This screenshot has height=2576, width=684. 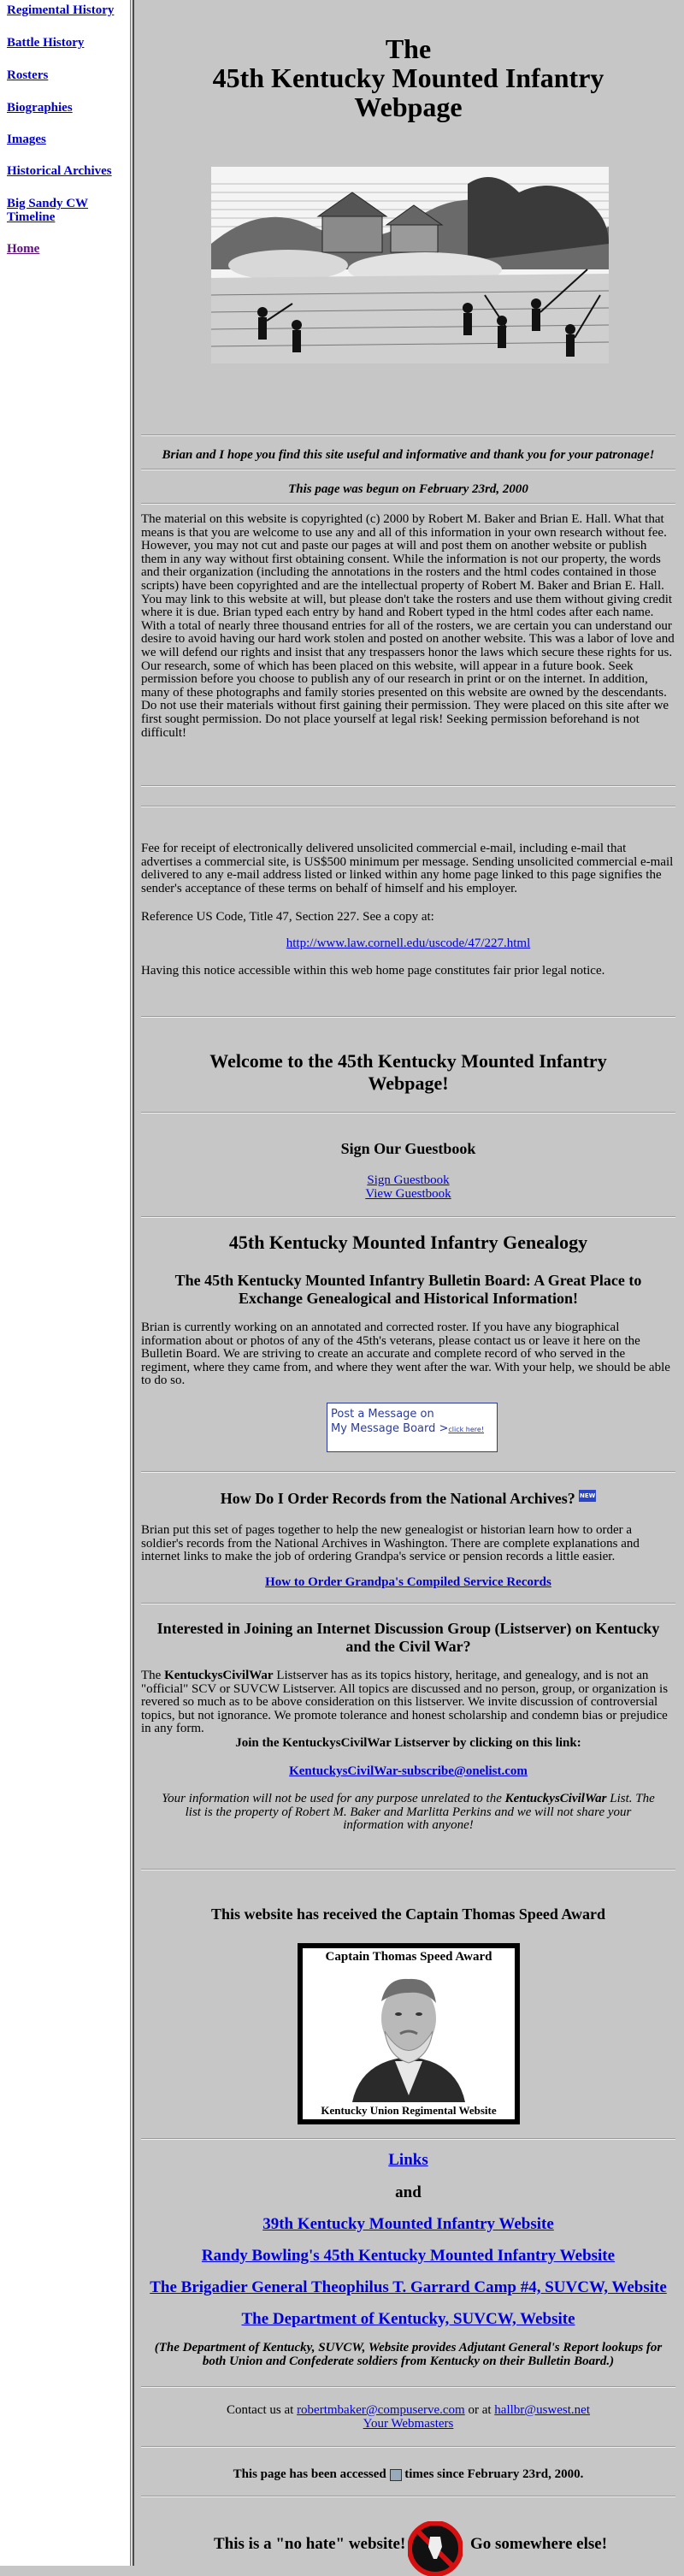 What do you see at coordinates (311, 2474) in the screenshot?
I see `counter-prefix: This page has been accessed` at bounding box center [311, 2474].